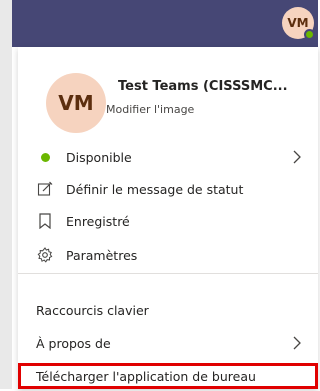 Image resolution: width=320 pixels, height=391 pixels. Describe the element at coordinates (168, 255) in the screenshot. I see `settings-item: Paramètres` at that location.